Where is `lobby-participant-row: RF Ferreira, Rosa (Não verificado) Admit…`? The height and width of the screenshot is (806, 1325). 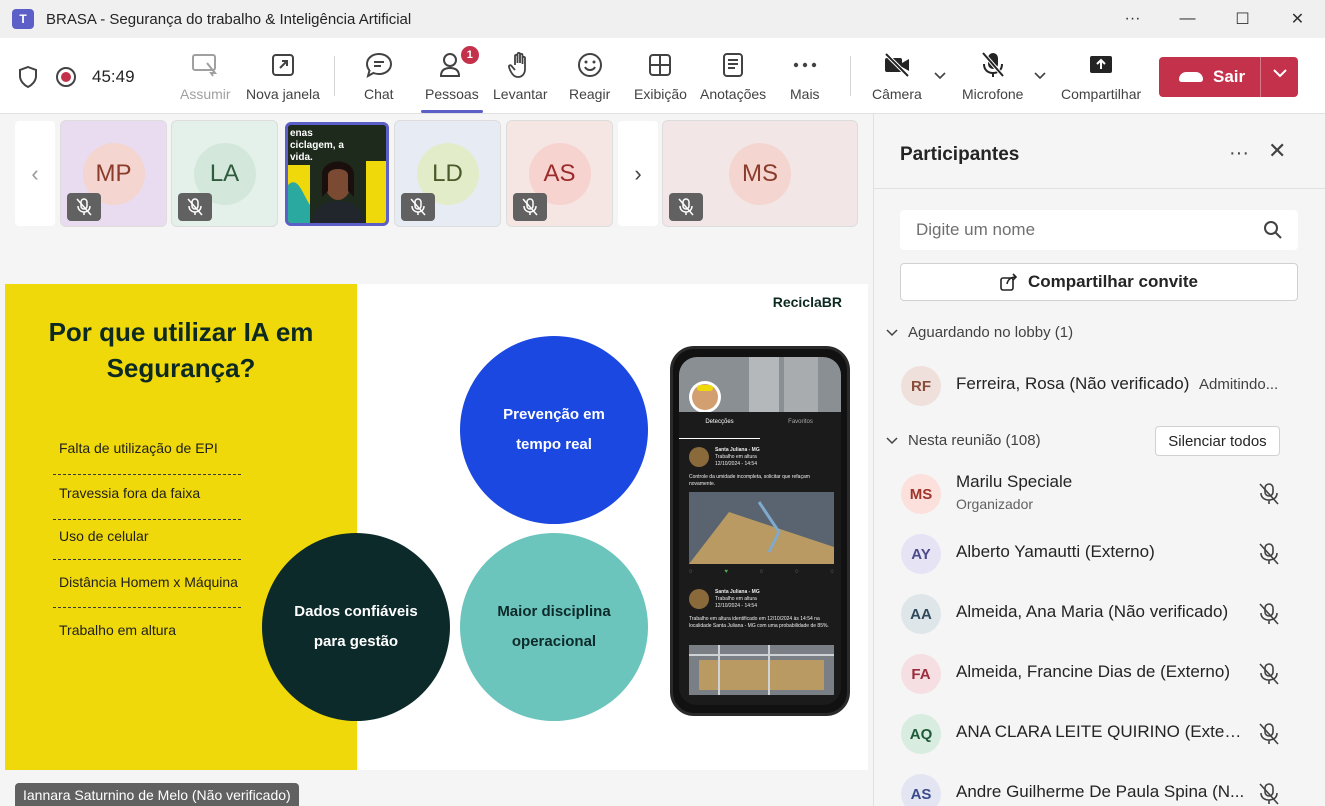
lobby-participant-row: RF Ferreira, Rosa (Não verificado) Admit… is located at coordinates (1099, 386).